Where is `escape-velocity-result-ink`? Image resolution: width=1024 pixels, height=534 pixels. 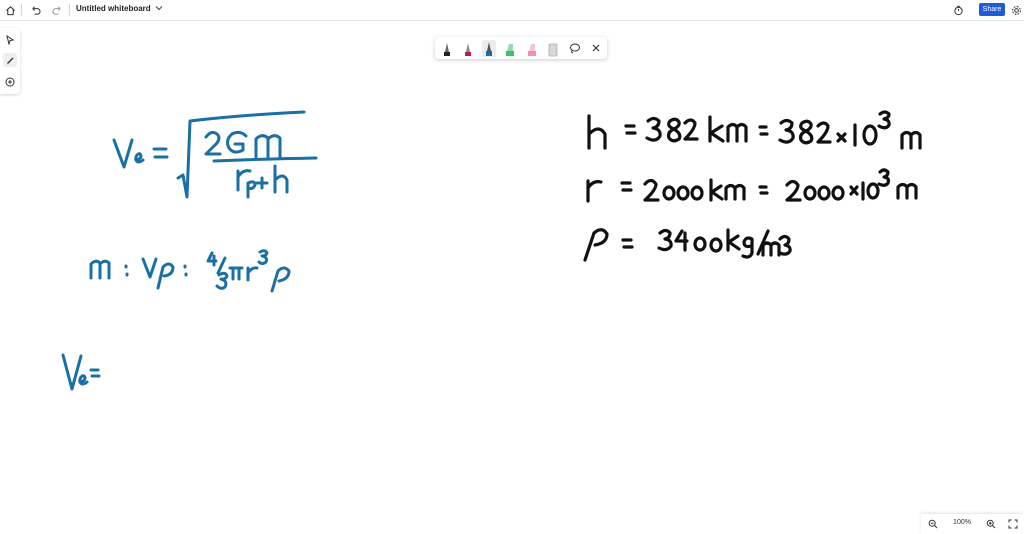 escape-velocity-result-ink is located at coordinates (81, 372).